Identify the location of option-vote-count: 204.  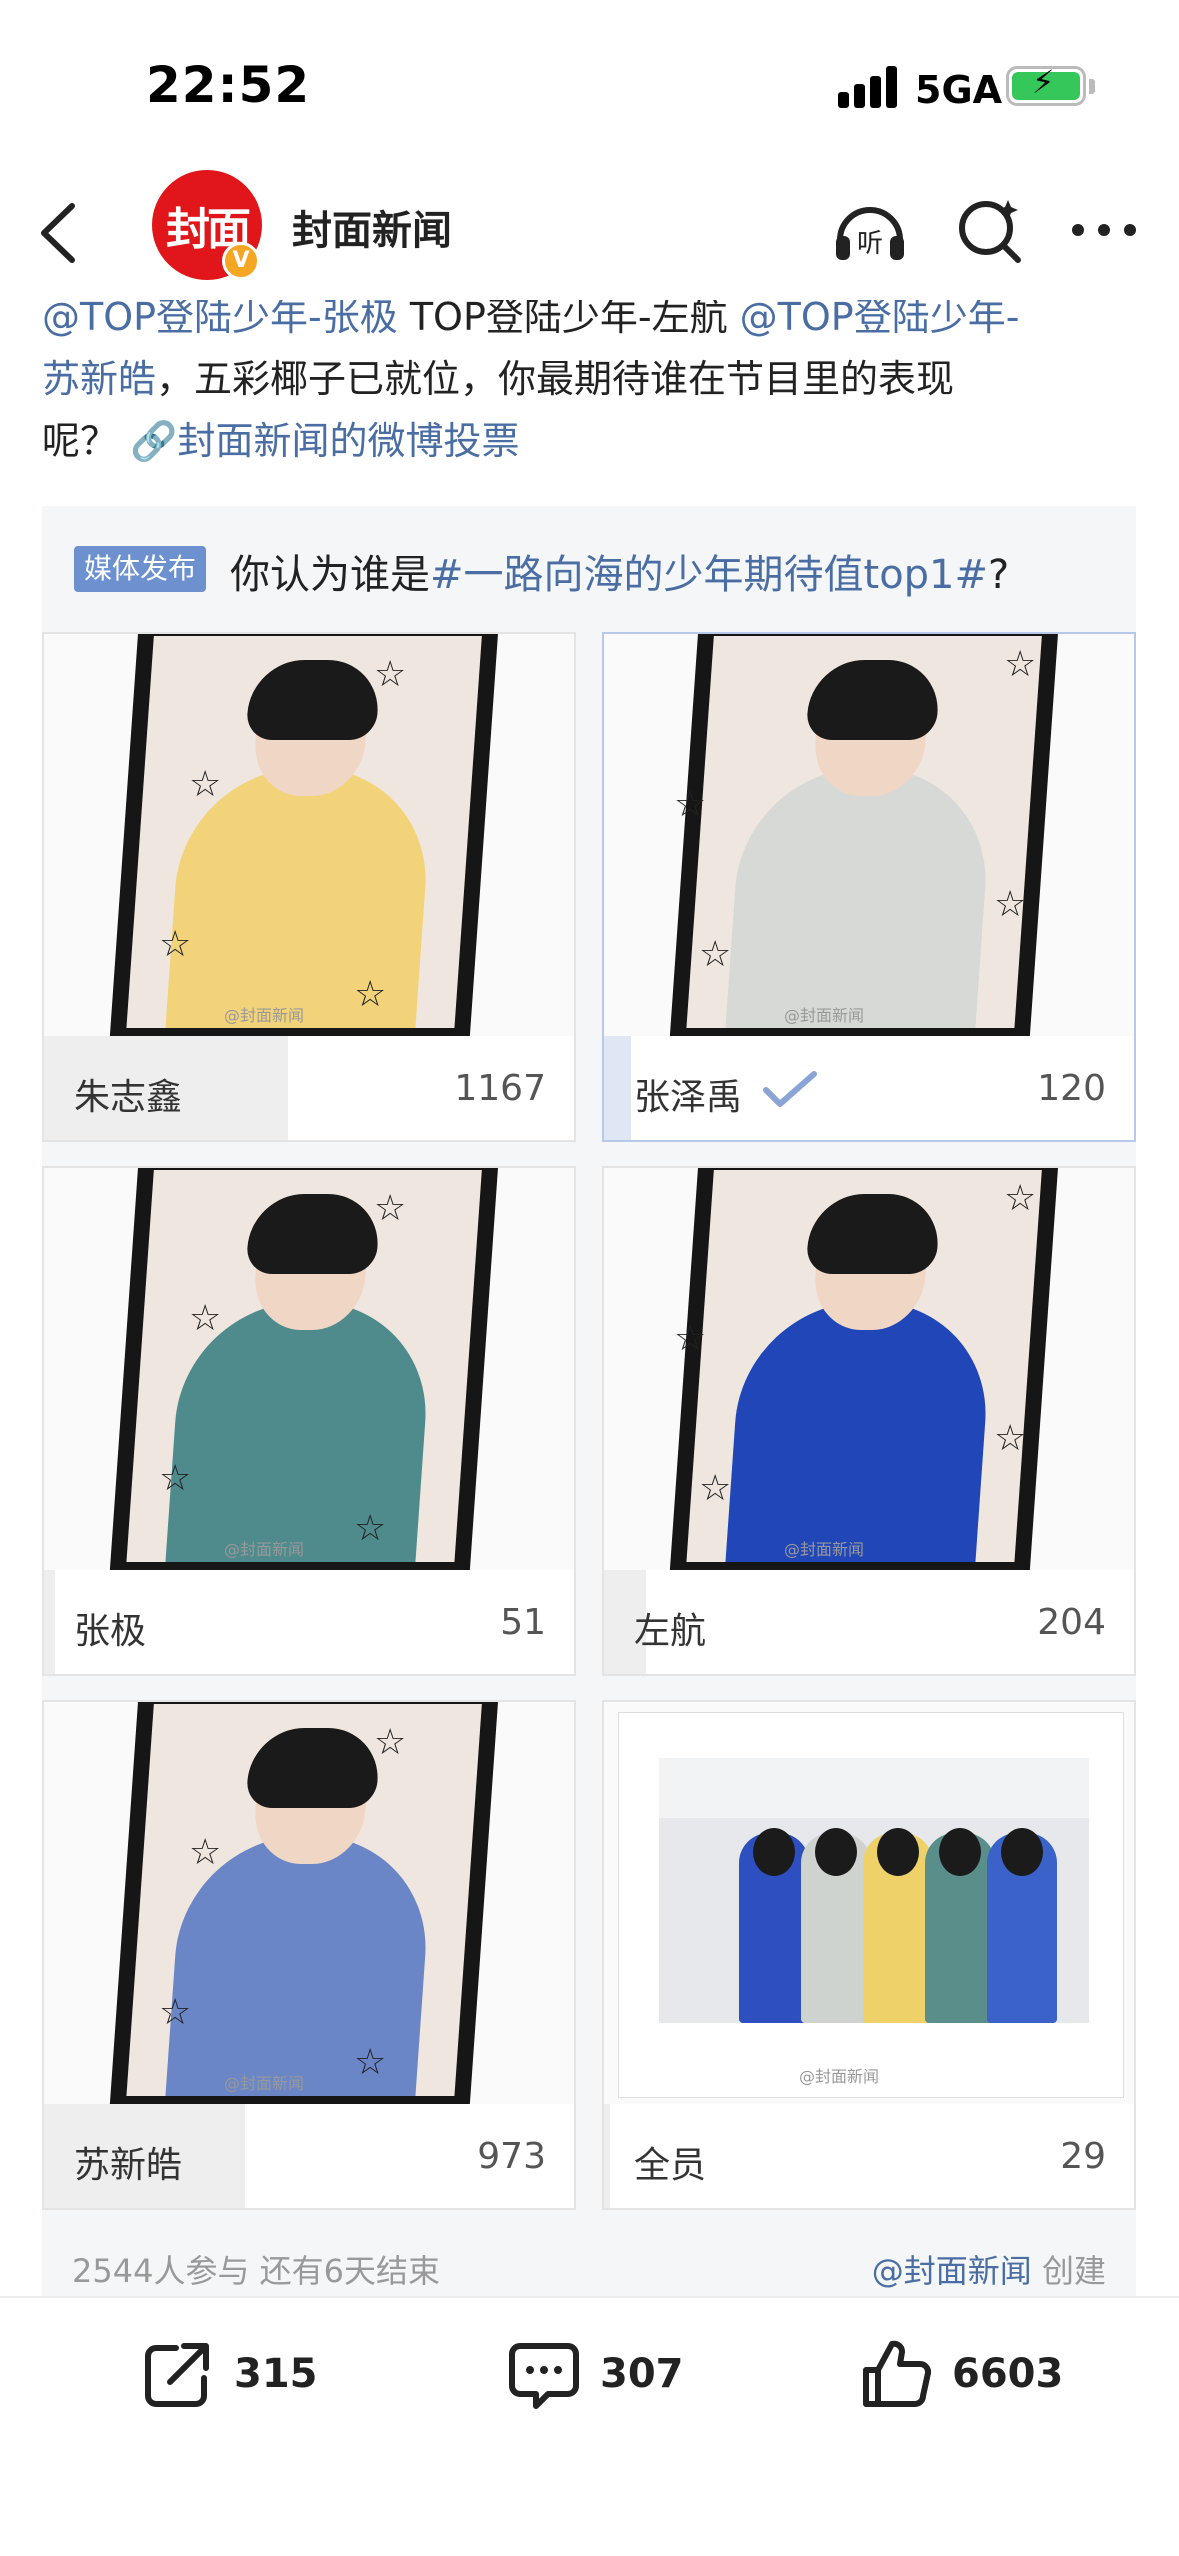
(1071, 1622).